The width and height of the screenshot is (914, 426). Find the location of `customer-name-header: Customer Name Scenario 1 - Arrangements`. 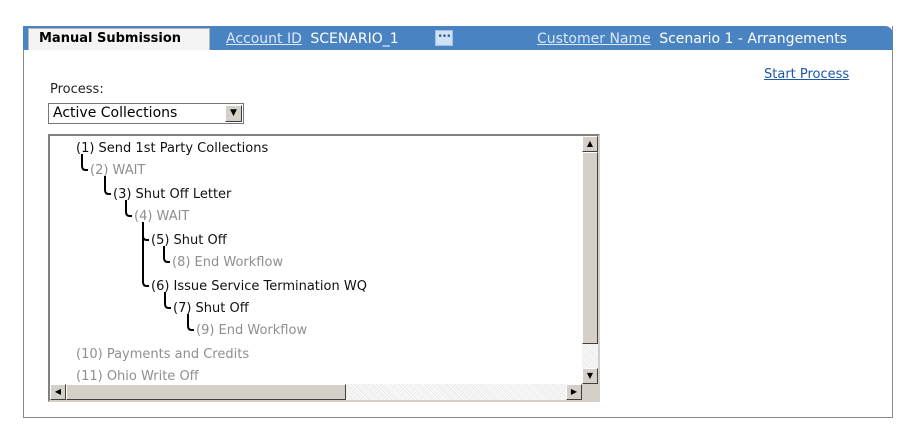

customer-name-header: Customer Name Scenario 1 - Arrangements is located at coordinates (692, 39).